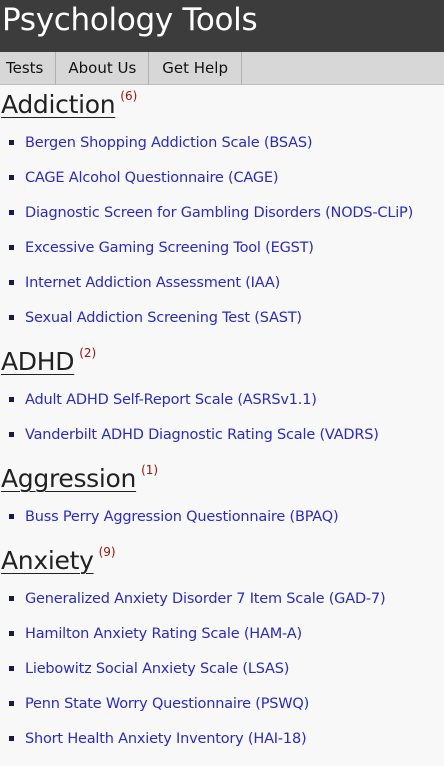  I want to click on test-link: Penn State Worry Questionnaire (PSWQ), so click(167, 704).